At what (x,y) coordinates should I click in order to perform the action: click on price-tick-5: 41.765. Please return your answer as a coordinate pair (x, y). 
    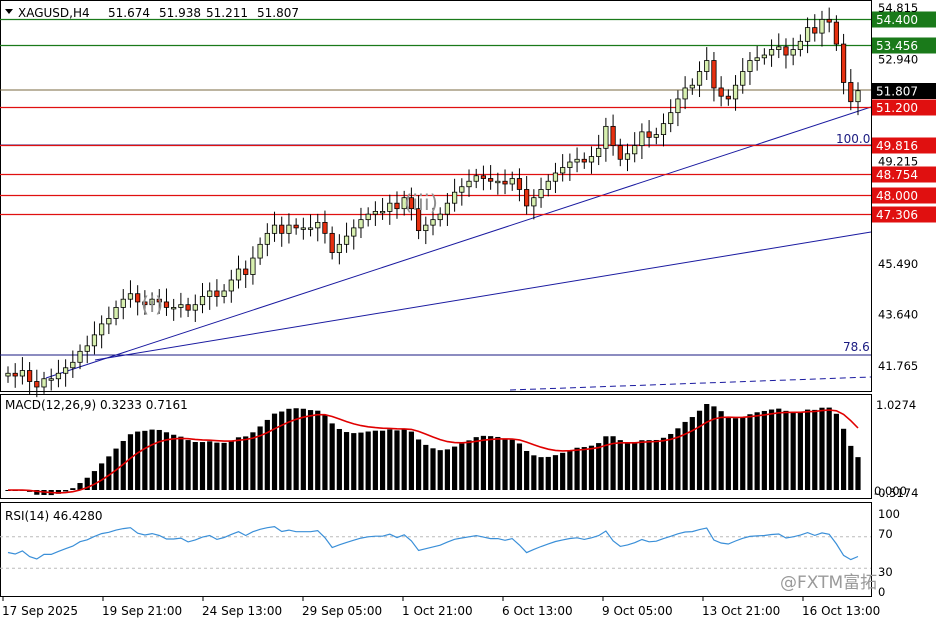
    Looking at the image, I should click on (898, 366).